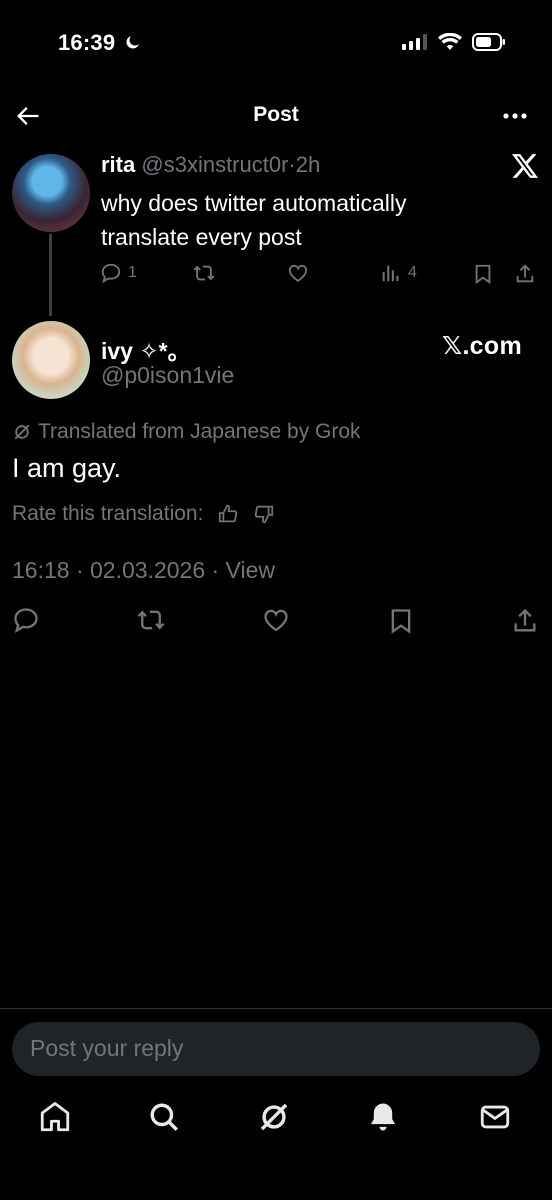  I want to click on more-button, so click(515, 116).